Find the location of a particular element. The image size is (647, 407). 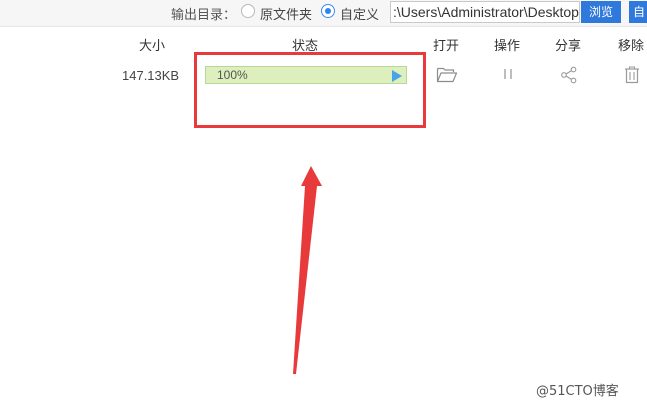

annotation-arrow-icon is located at coordinates (307, 270).